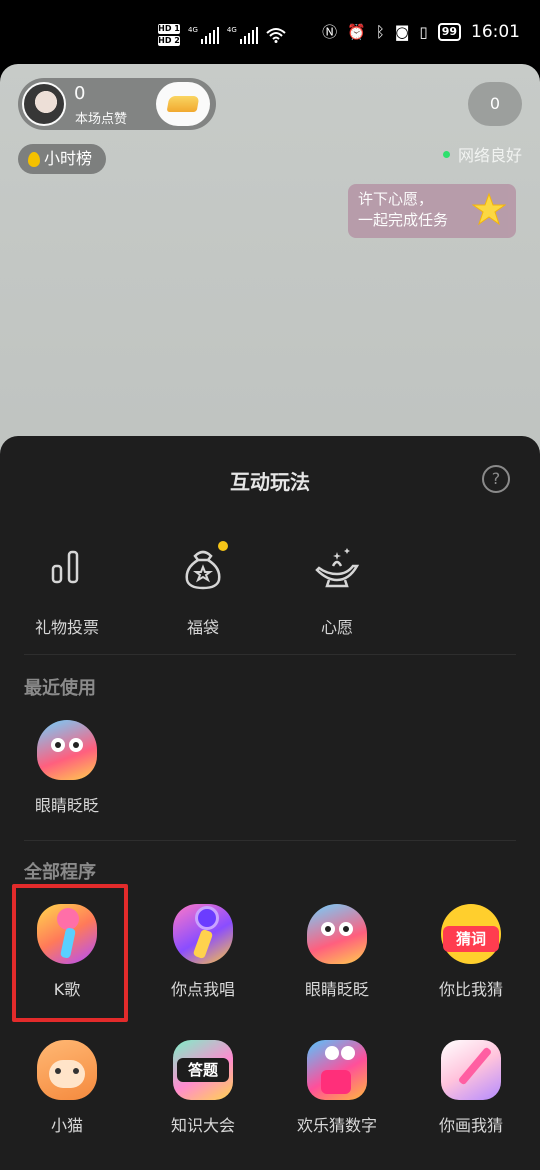 This screenshot has height=1170, width=540. I want to click on network-status-label: 网络良好, so click(489, 155).